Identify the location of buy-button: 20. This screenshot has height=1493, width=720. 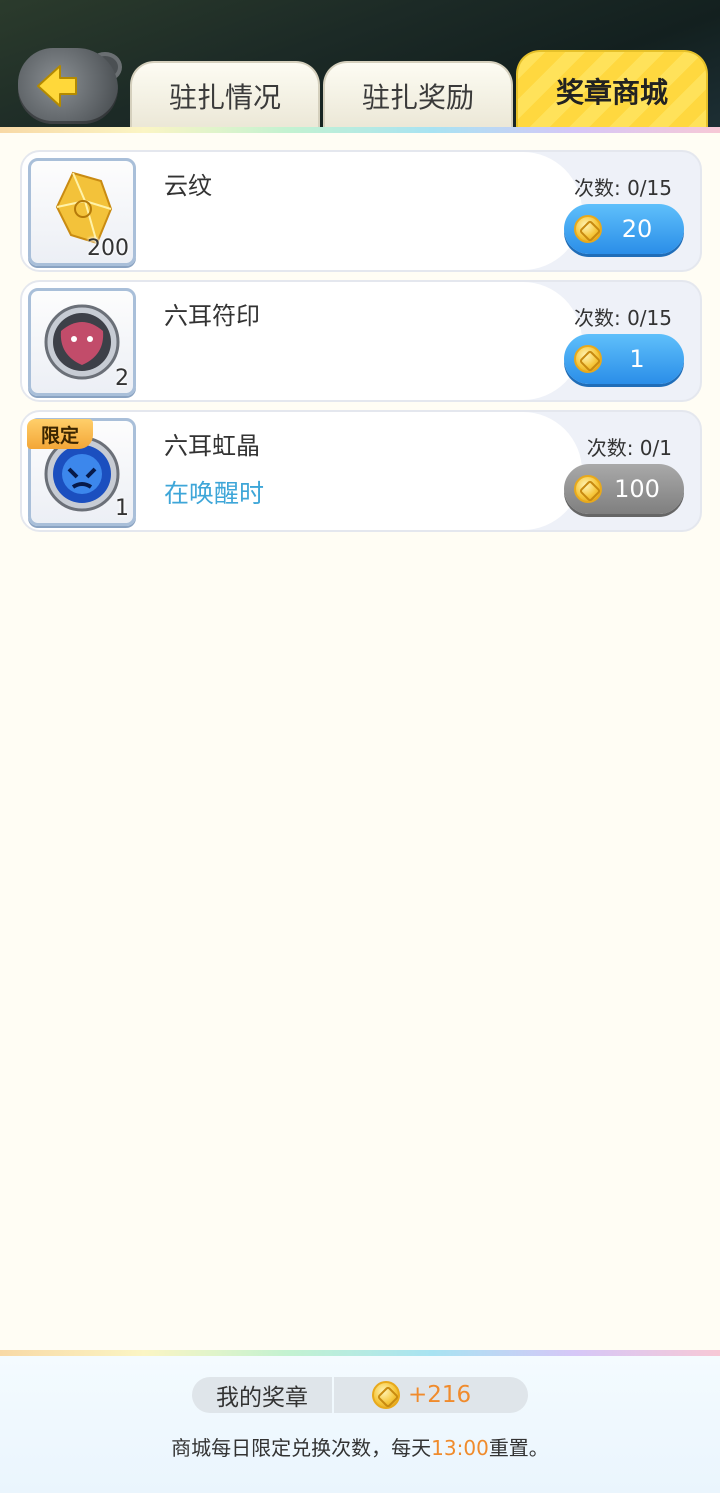
(624, 229).